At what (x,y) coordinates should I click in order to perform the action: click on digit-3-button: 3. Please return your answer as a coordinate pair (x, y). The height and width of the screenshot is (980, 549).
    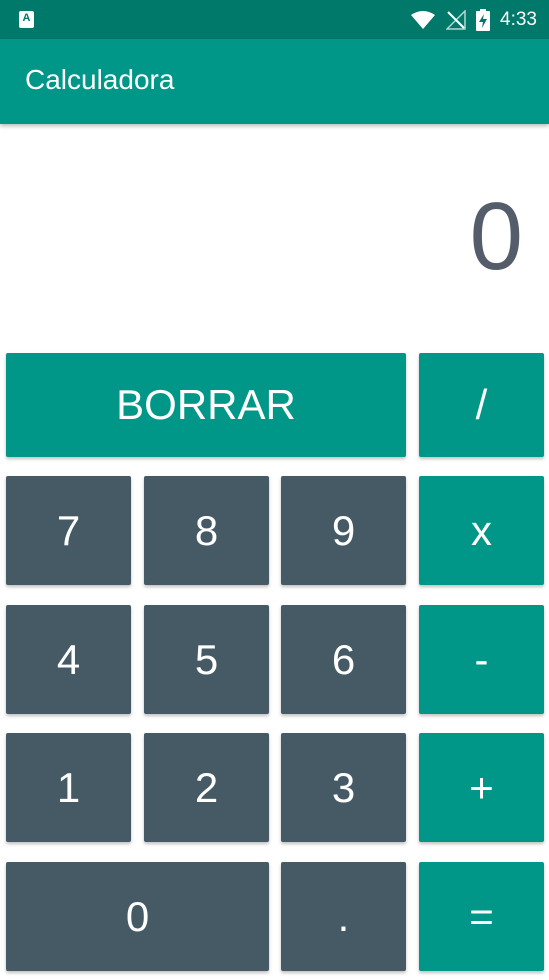
    Looking at the image, I should click on (343, 787).